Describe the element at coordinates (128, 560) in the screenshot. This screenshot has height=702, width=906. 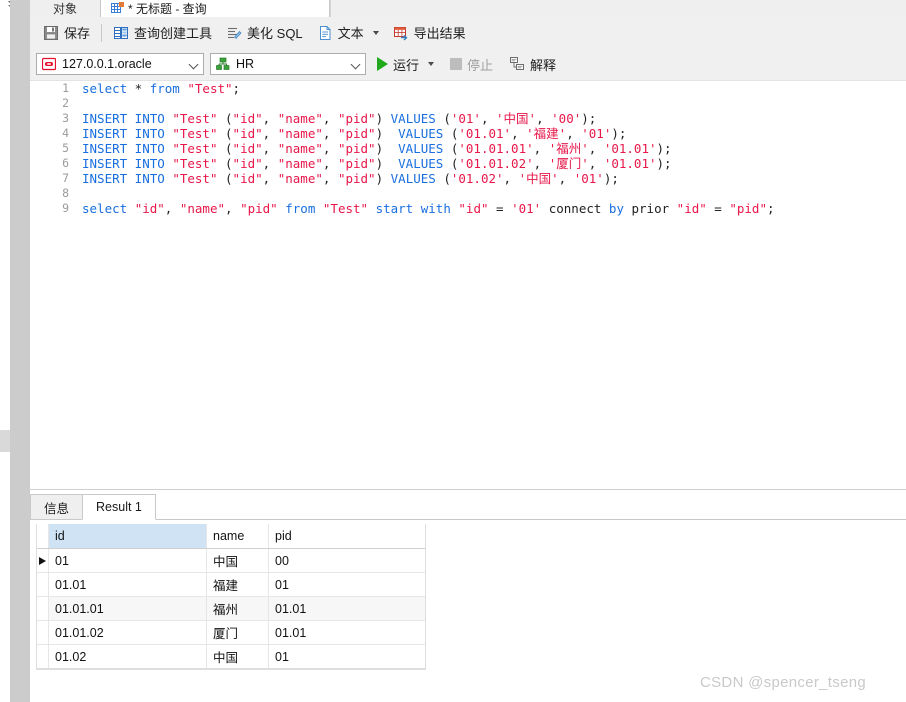
I see `cell-id: 01` at that location.